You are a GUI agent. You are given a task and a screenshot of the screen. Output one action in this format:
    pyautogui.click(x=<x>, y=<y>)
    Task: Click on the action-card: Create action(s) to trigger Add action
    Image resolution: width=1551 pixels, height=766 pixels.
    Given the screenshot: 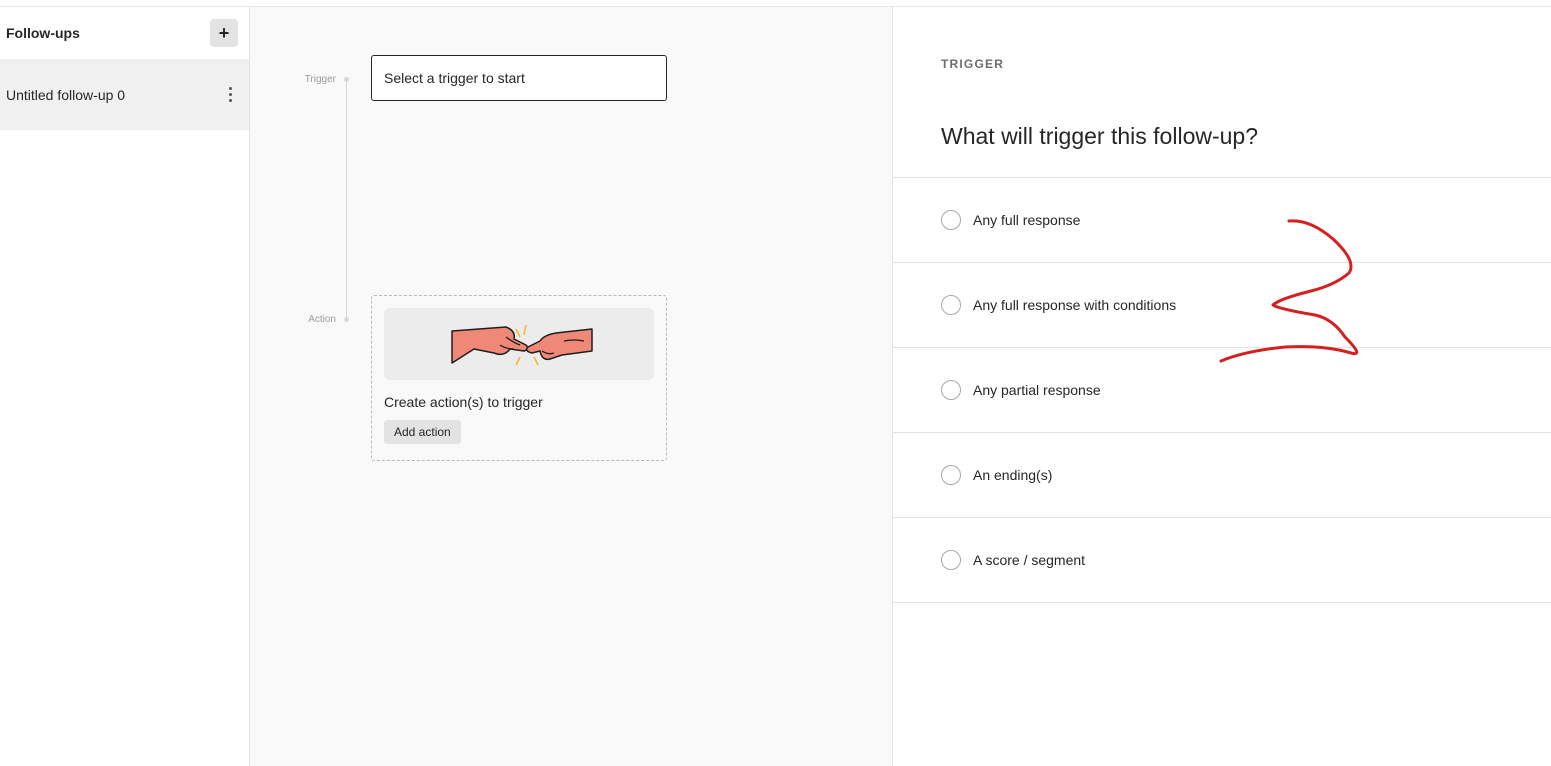 What is the action you would take?
    pyautogui.click(x=519, y=378)
    